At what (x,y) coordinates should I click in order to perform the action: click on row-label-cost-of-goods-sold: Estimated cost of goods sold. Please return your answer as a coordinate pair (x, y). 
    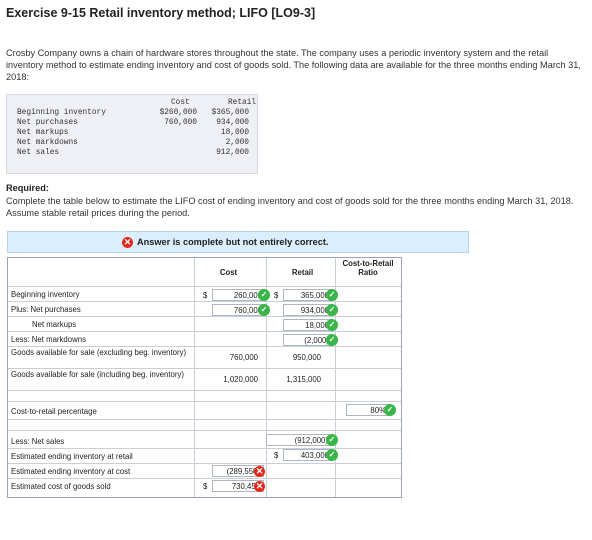
    Looking at the image, I should click on (61, 486).